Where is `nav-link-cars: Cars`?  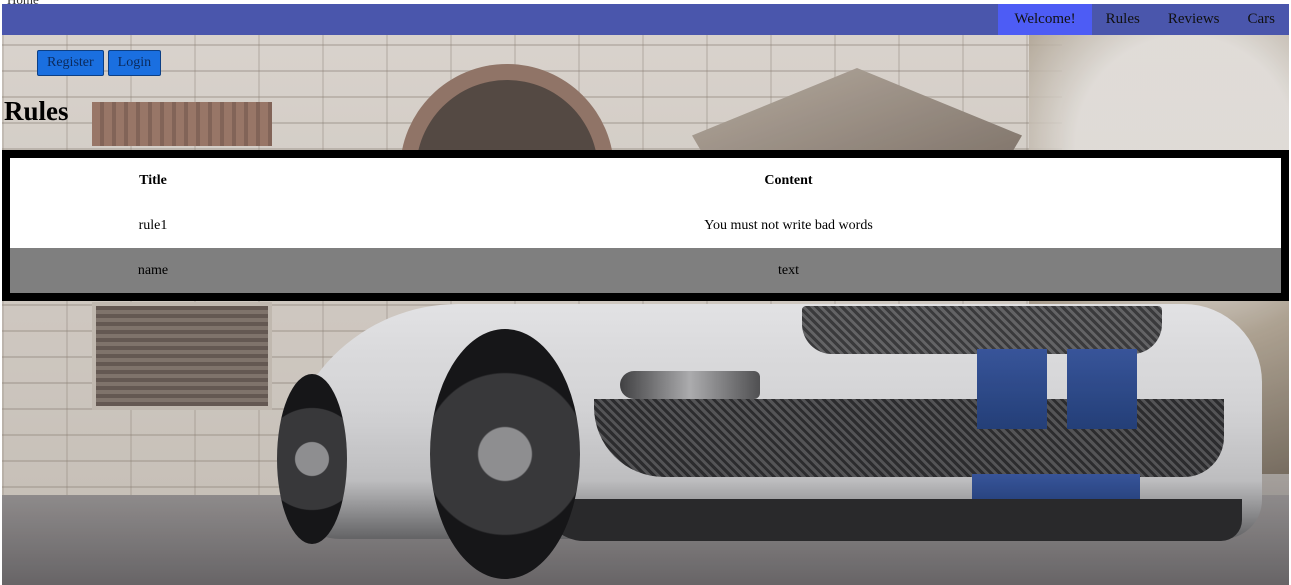
nav-link-cars: Cars is located at coordinates (1262, 19).